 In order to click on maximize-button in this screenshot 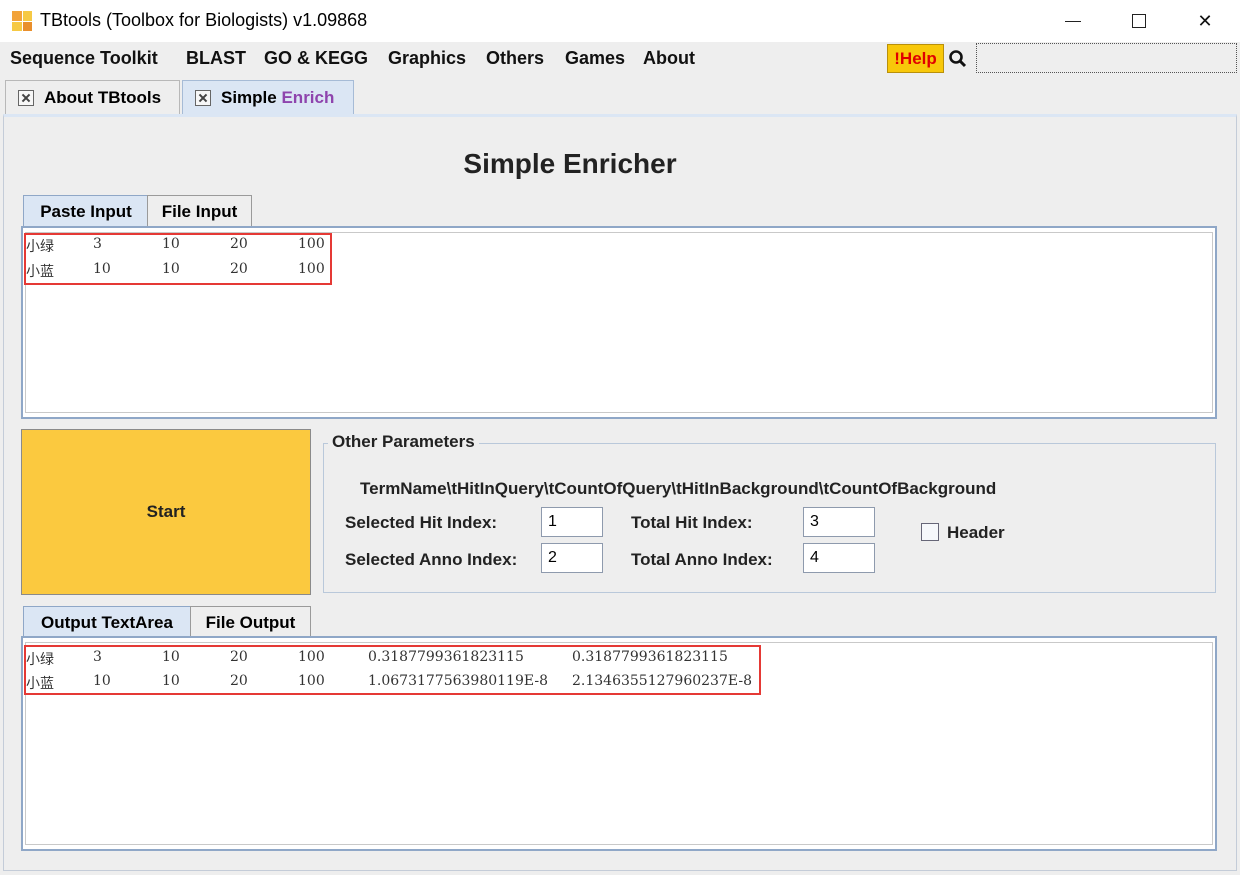, I will do `click(1139, 21)`.